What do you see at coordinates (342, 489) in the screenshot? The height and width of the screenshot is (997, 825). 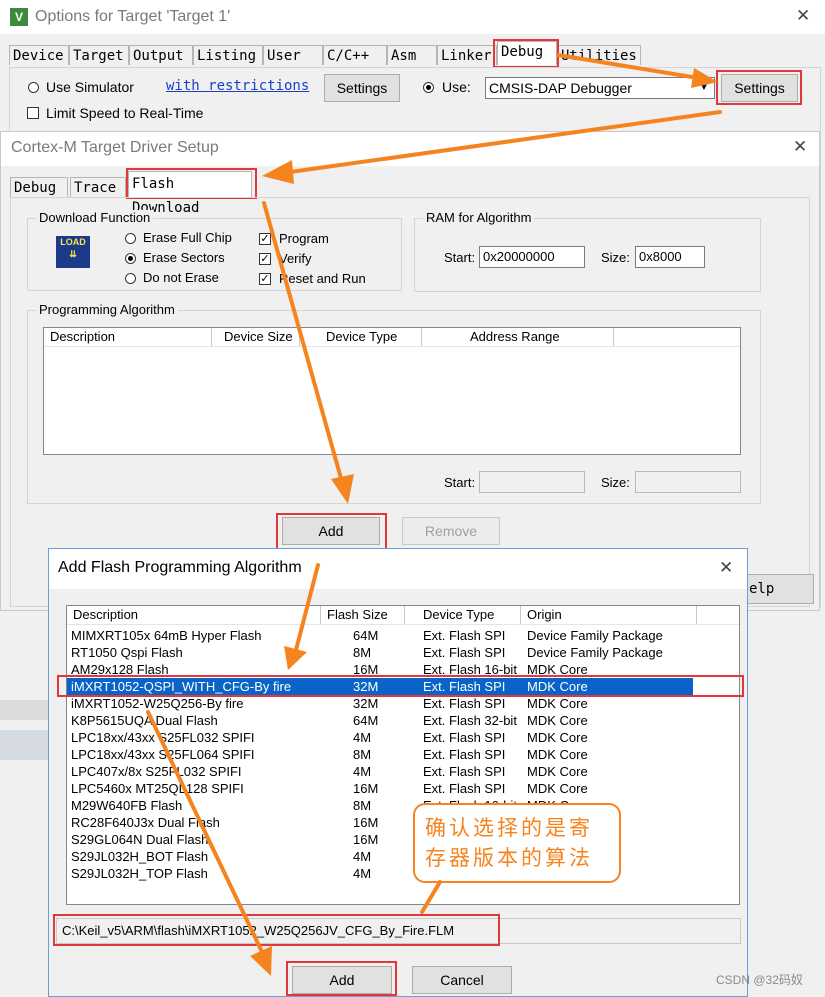 I see `arrowhead-add` at bounding box center [342, 489].